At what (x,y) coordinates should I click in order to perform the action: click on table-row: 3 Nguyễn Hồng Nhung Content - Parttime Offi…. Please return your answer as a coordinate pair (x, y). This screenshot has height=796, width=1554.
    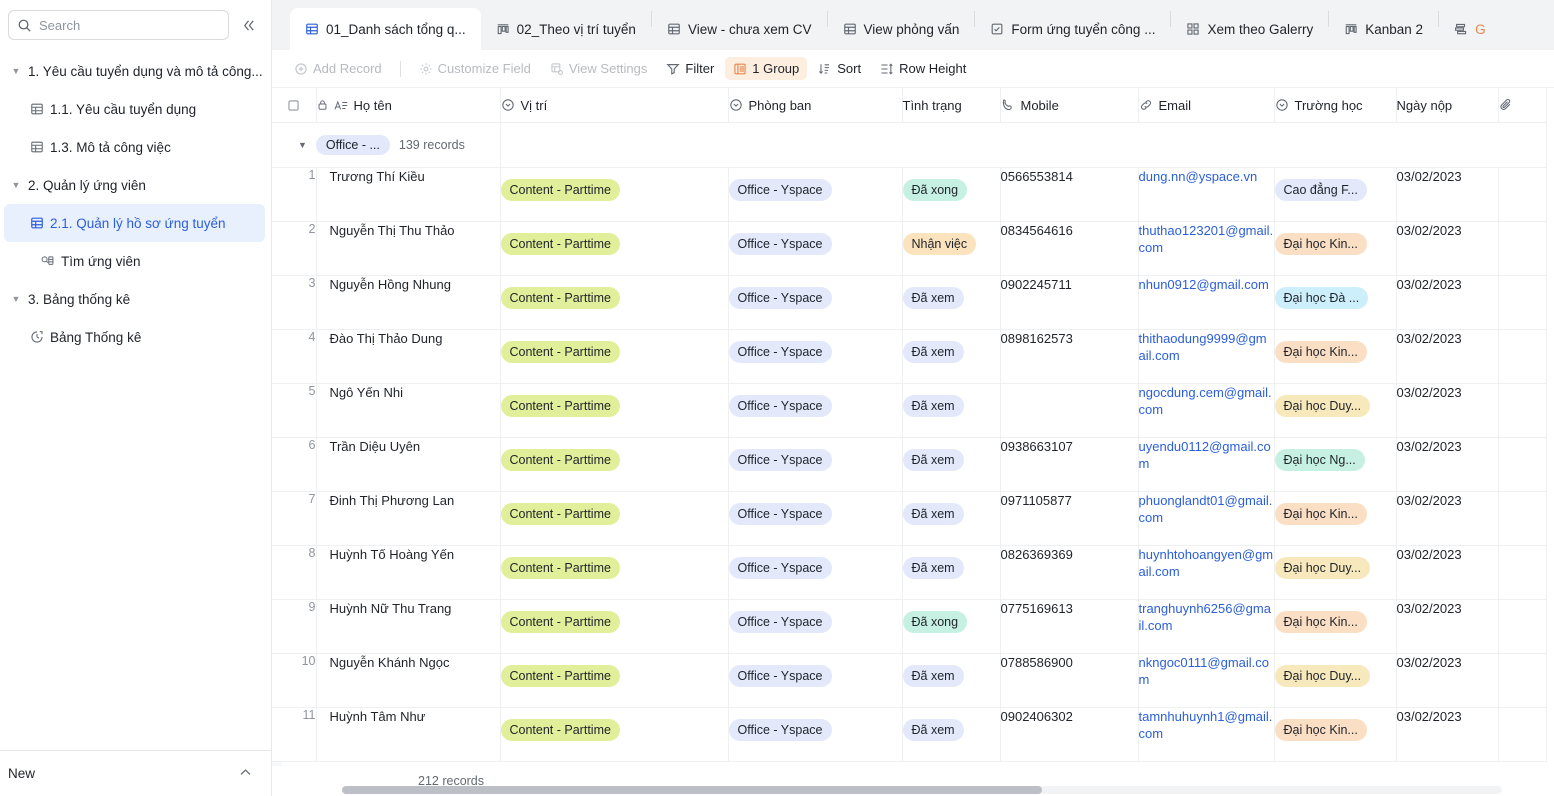
    Looking at the image, I should click on (909, 302).